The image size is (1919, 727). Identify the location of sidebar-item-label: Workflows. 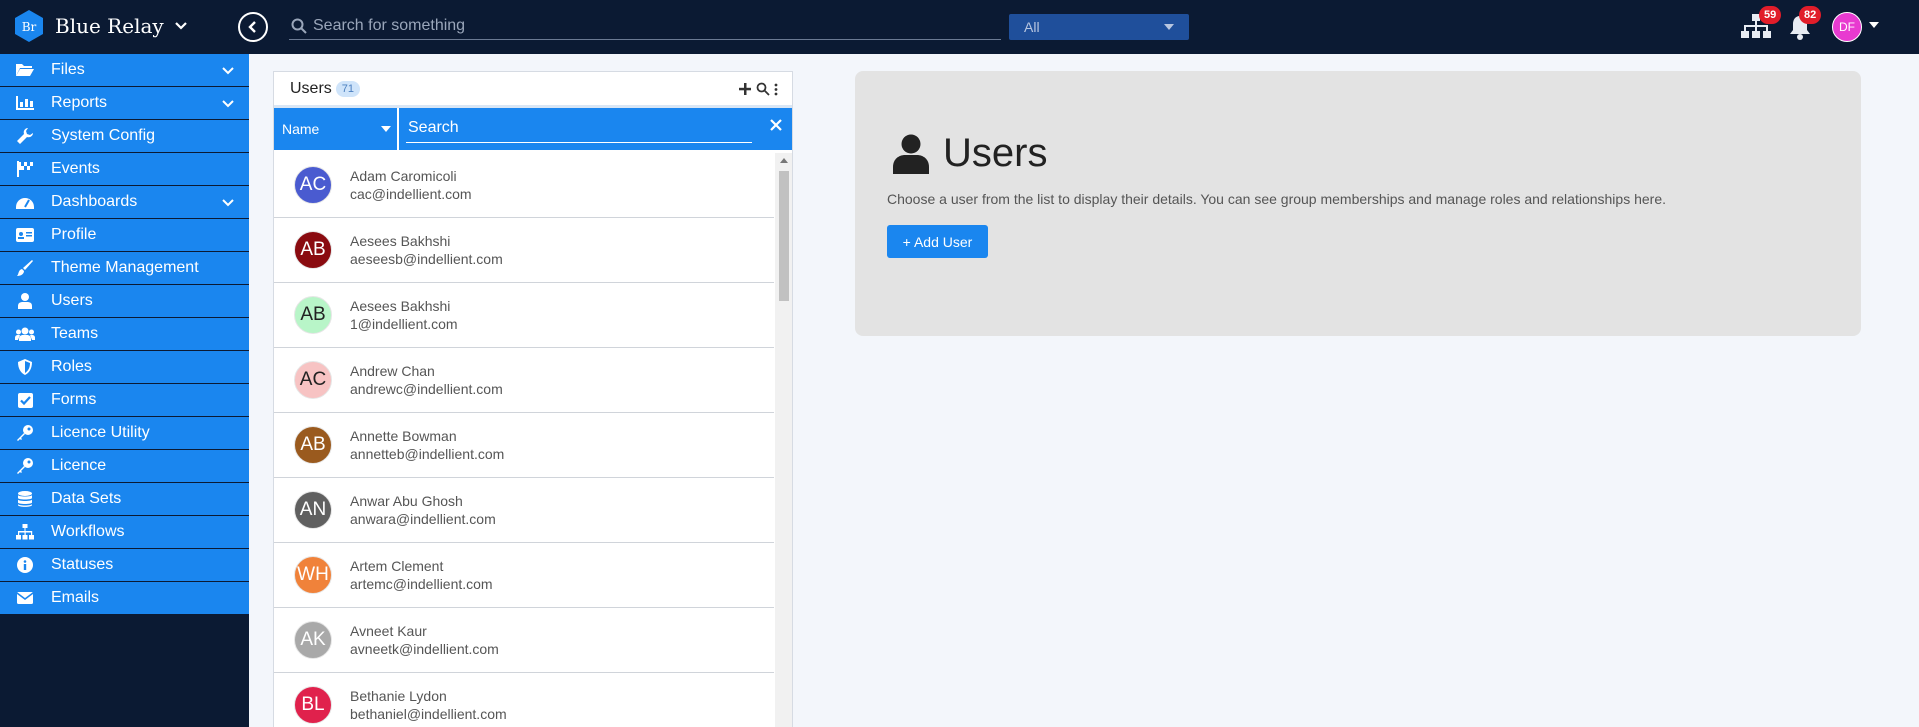
(88, 531).